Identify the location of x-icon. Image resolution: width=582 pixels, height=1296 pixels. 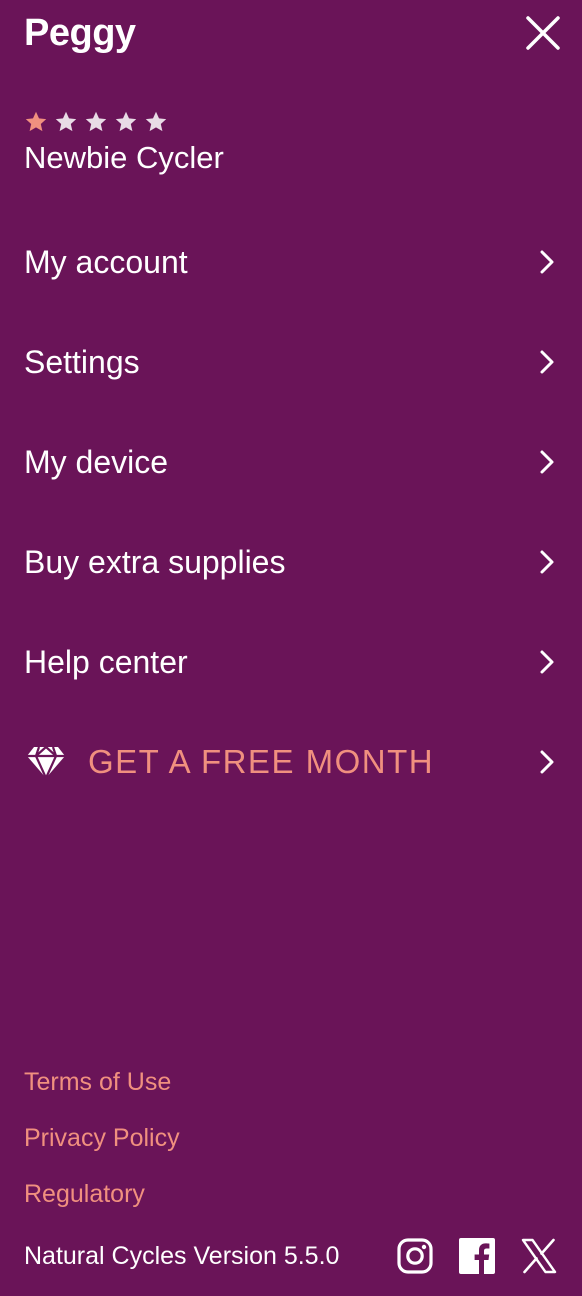
(539, 1256).